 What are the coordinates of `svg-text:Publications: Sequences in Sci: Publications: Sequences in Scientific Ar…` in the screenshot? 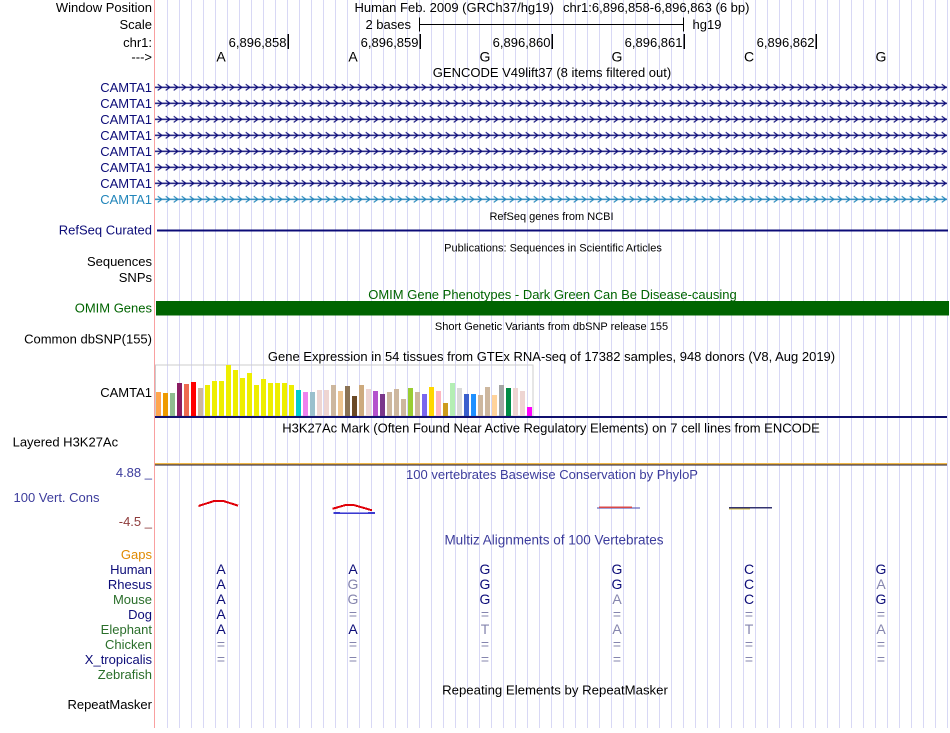 It's located at (553, 249).